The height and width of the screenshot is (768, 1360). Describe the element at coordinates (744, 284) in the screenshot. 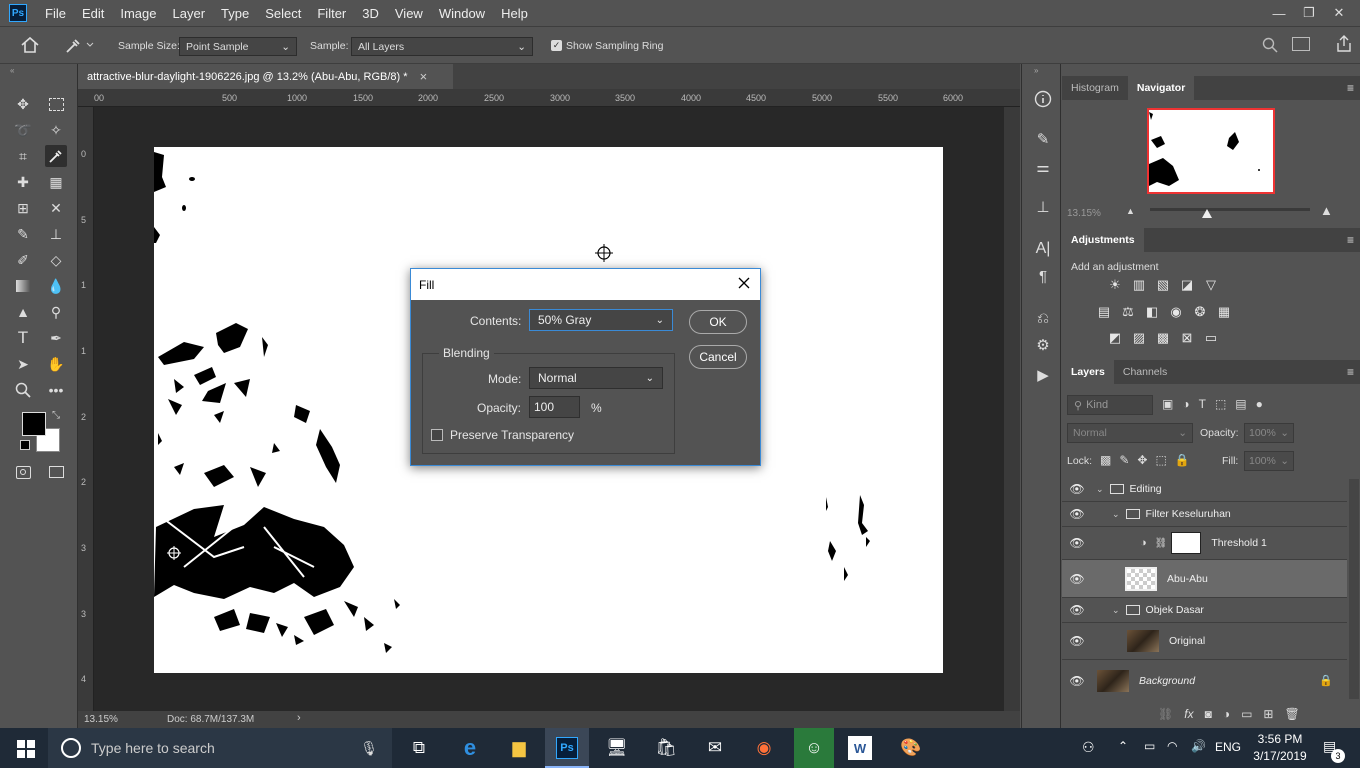

I see `close-icon` at that location.